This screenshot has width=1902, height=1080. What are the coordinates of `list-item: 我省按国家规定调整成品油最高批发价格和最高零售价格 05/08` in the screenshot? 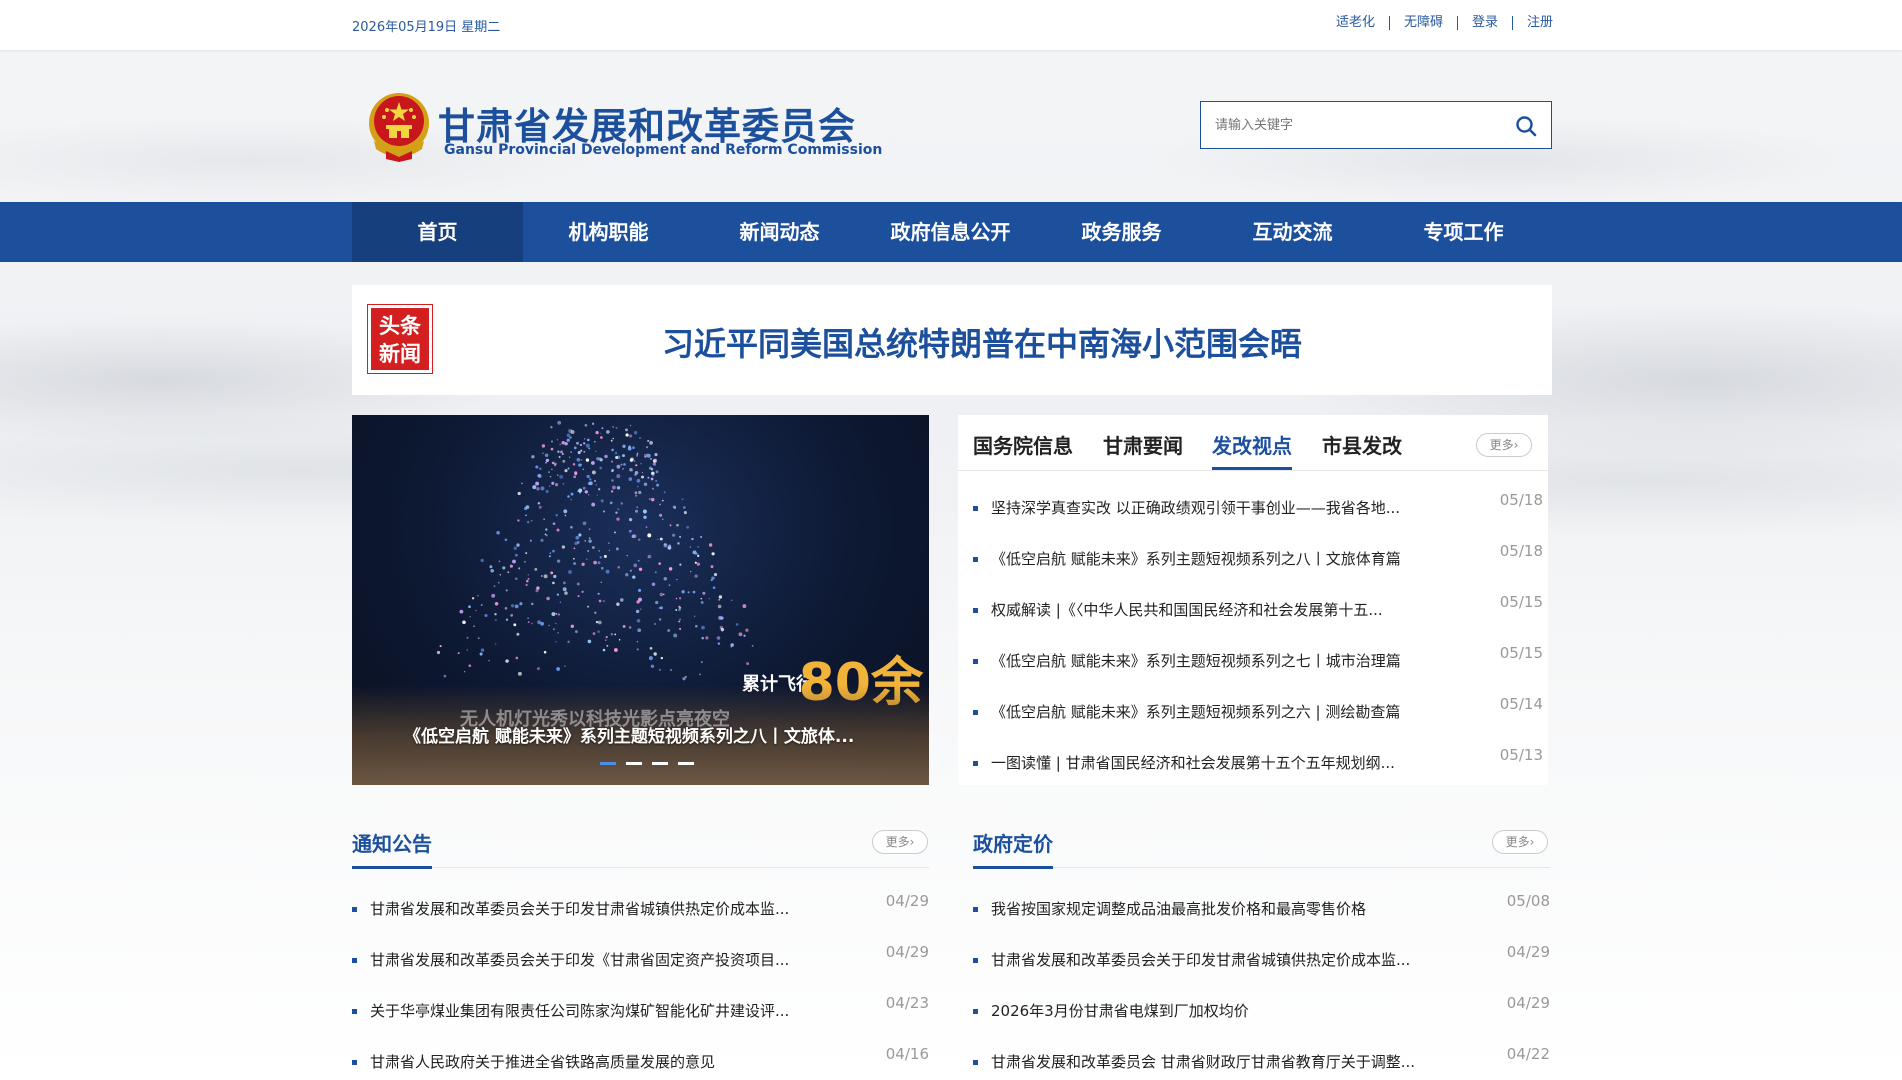 It's located at (1261, 907).